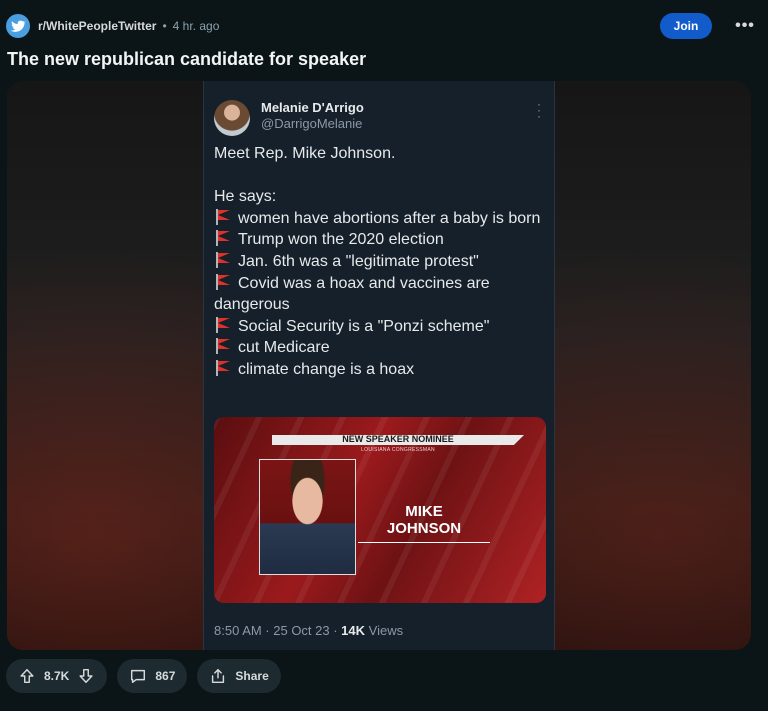  What do you see at coordinates (165, 676) in the screenshot?
I see `comment-count: 867` at bounding box center [165, 676].